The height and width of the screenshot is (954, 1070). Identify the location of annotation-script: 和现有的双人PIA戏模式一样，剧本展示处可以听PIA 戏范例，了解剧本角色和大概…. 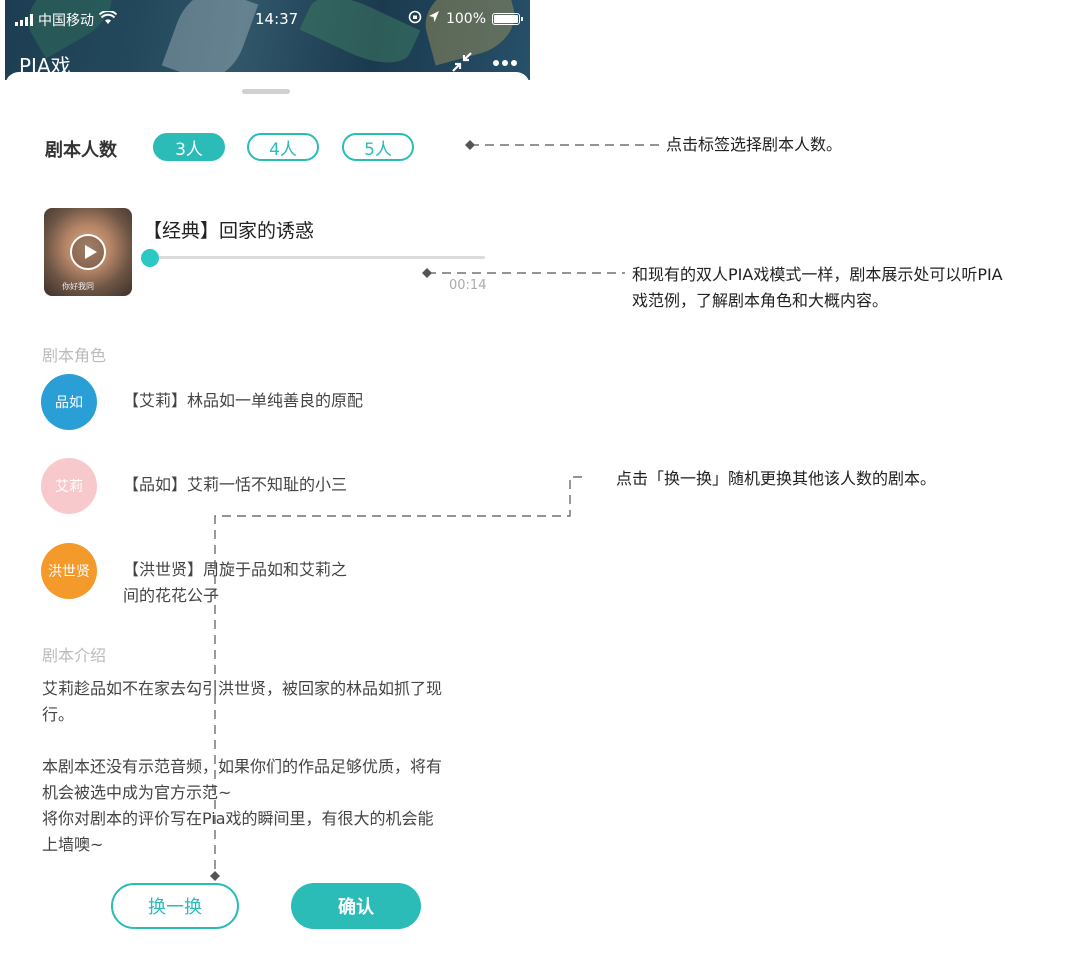
(817, 288).